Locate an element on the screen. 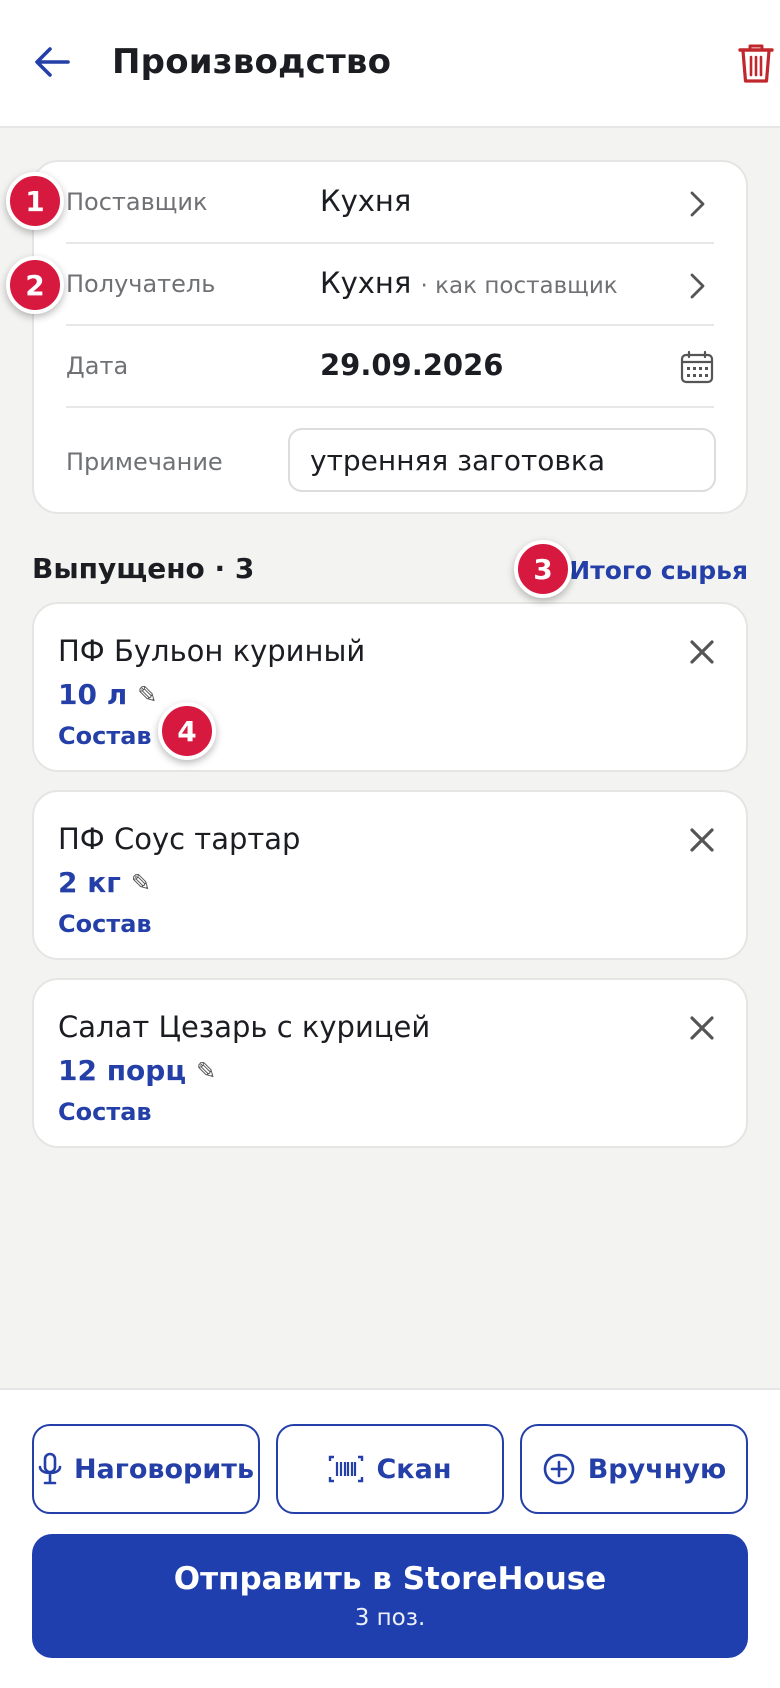 This screenshot has width=780, height=1688. remark-input is located at coordinates (502, 460).